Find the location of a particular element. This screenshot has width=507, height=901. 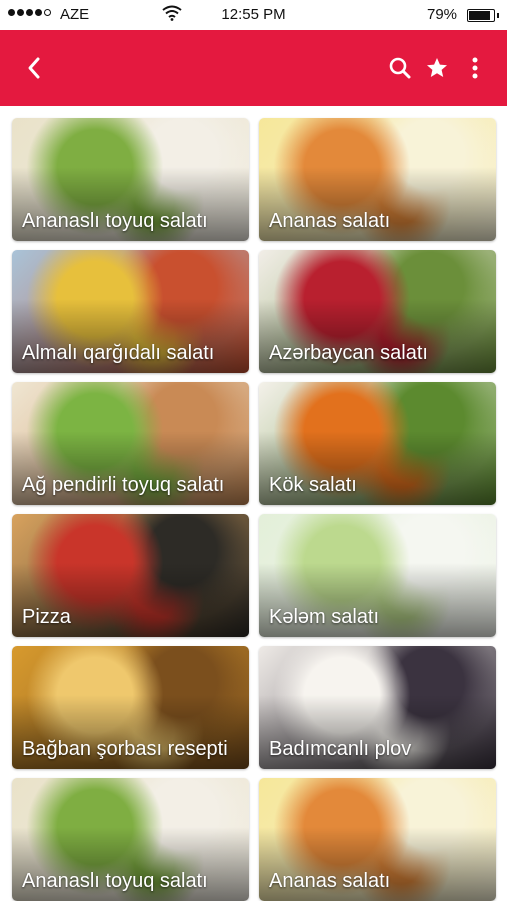

star-icon is located at coordinates (437, 68).